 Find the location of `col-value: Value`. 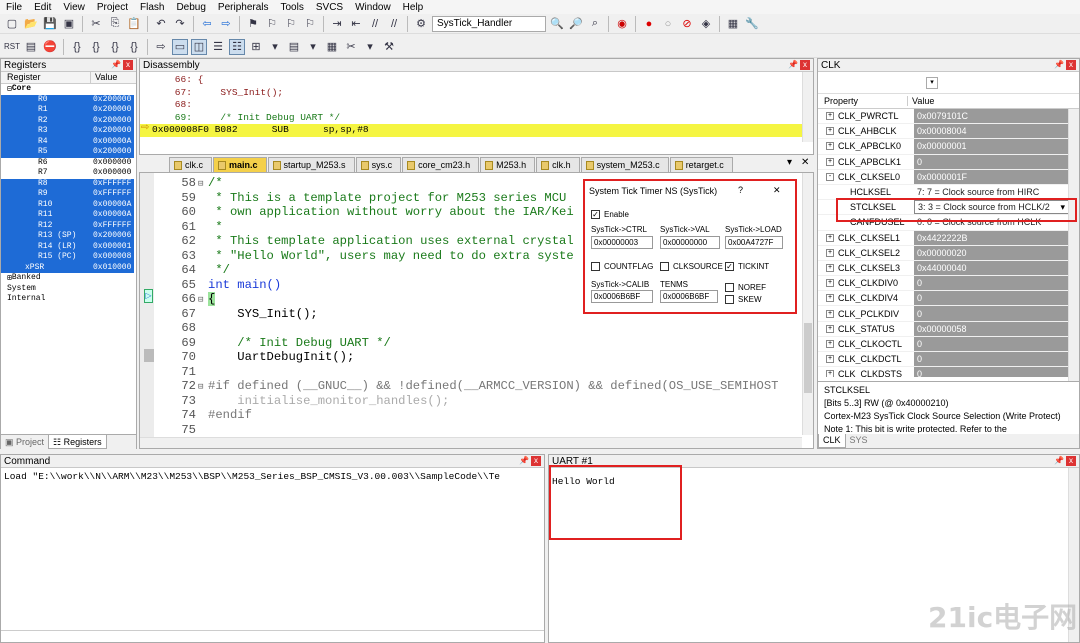

col-value: Value is located at coordinates (104, 77).